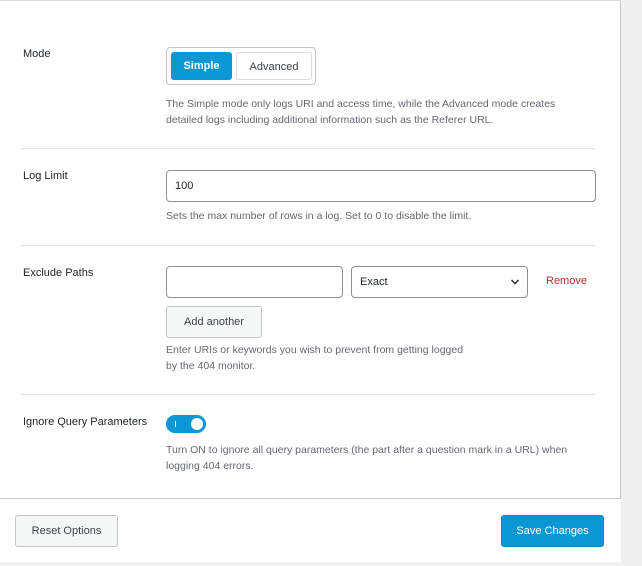 This screenshot has height=566, width=642. I want to click on toggle-on-mark, so click(175, 424).